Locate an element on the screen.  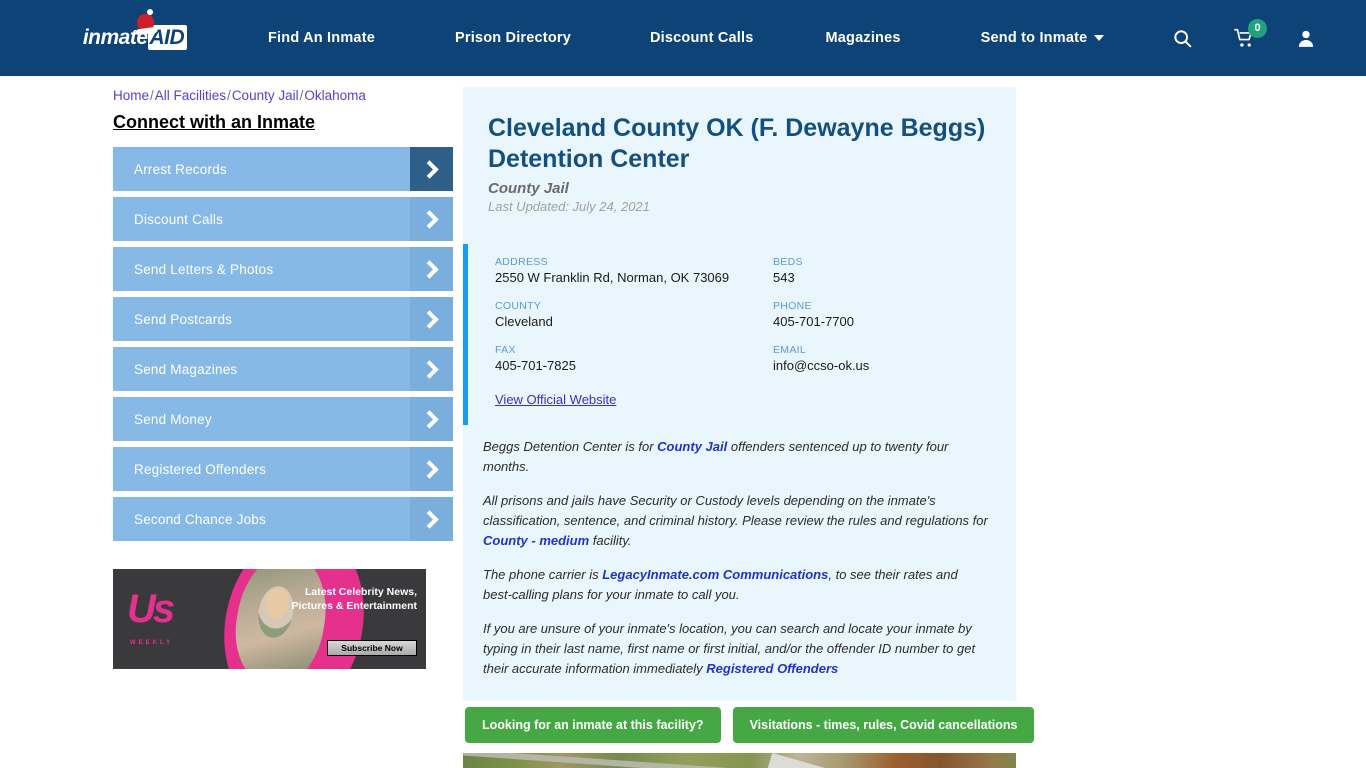
desc-link-phone-carrier: LegacyInmate.com Communications is located at coordinates (715, 574).